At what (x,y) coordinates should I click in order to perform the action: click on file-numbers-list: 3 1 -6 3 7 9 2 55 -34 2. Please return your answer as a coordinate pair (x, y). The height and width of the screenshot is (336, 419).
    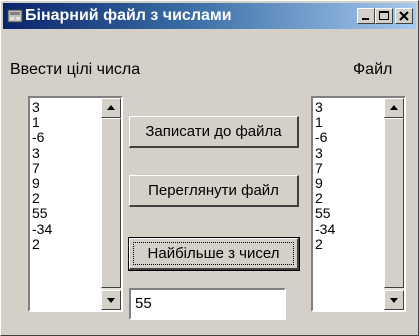
    Looking at the image, I should click on (358, 204).